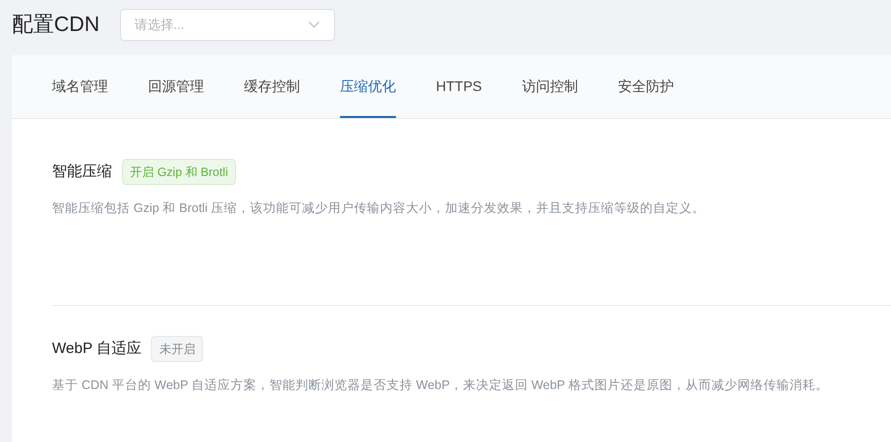 The height and width of the screenshot is (442, 891). I want to click on tab: 访问控制, so click(550, 86).